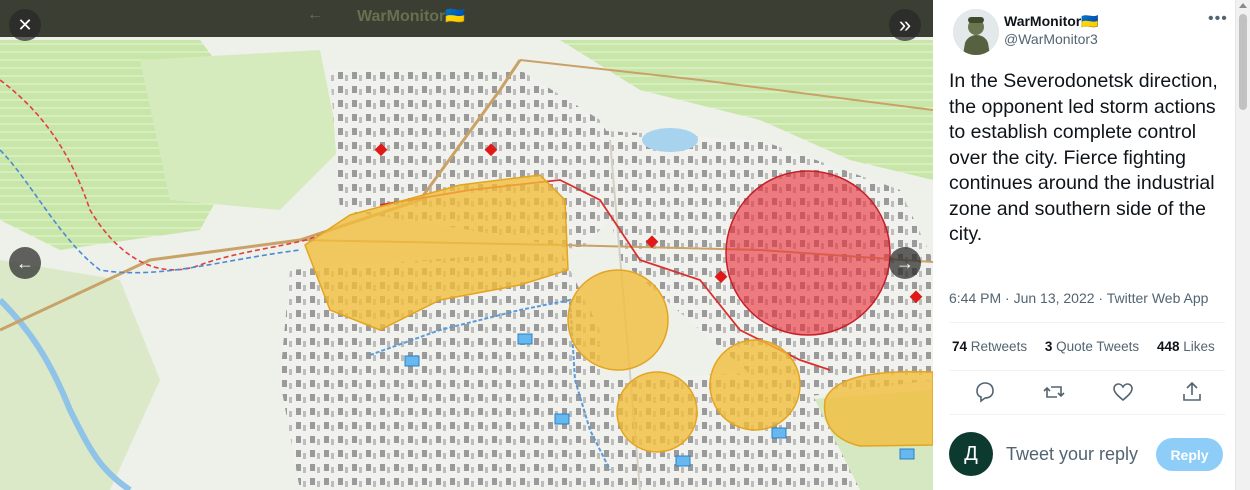  I want to click on close-button: ✕, so click(25, 25).